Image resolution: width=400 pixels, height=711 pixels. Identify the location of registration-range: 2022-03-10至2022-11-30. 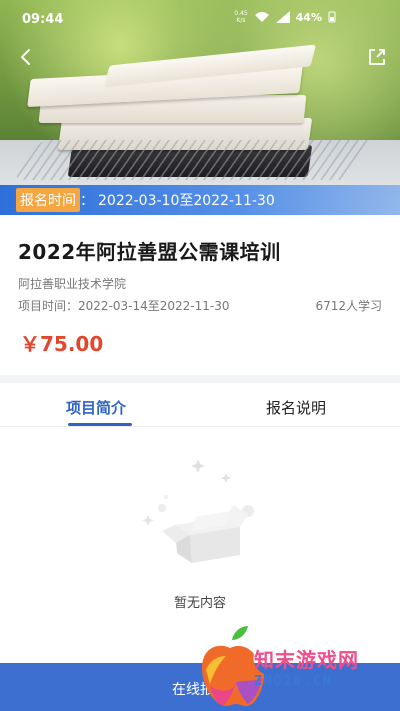
(186, 201).